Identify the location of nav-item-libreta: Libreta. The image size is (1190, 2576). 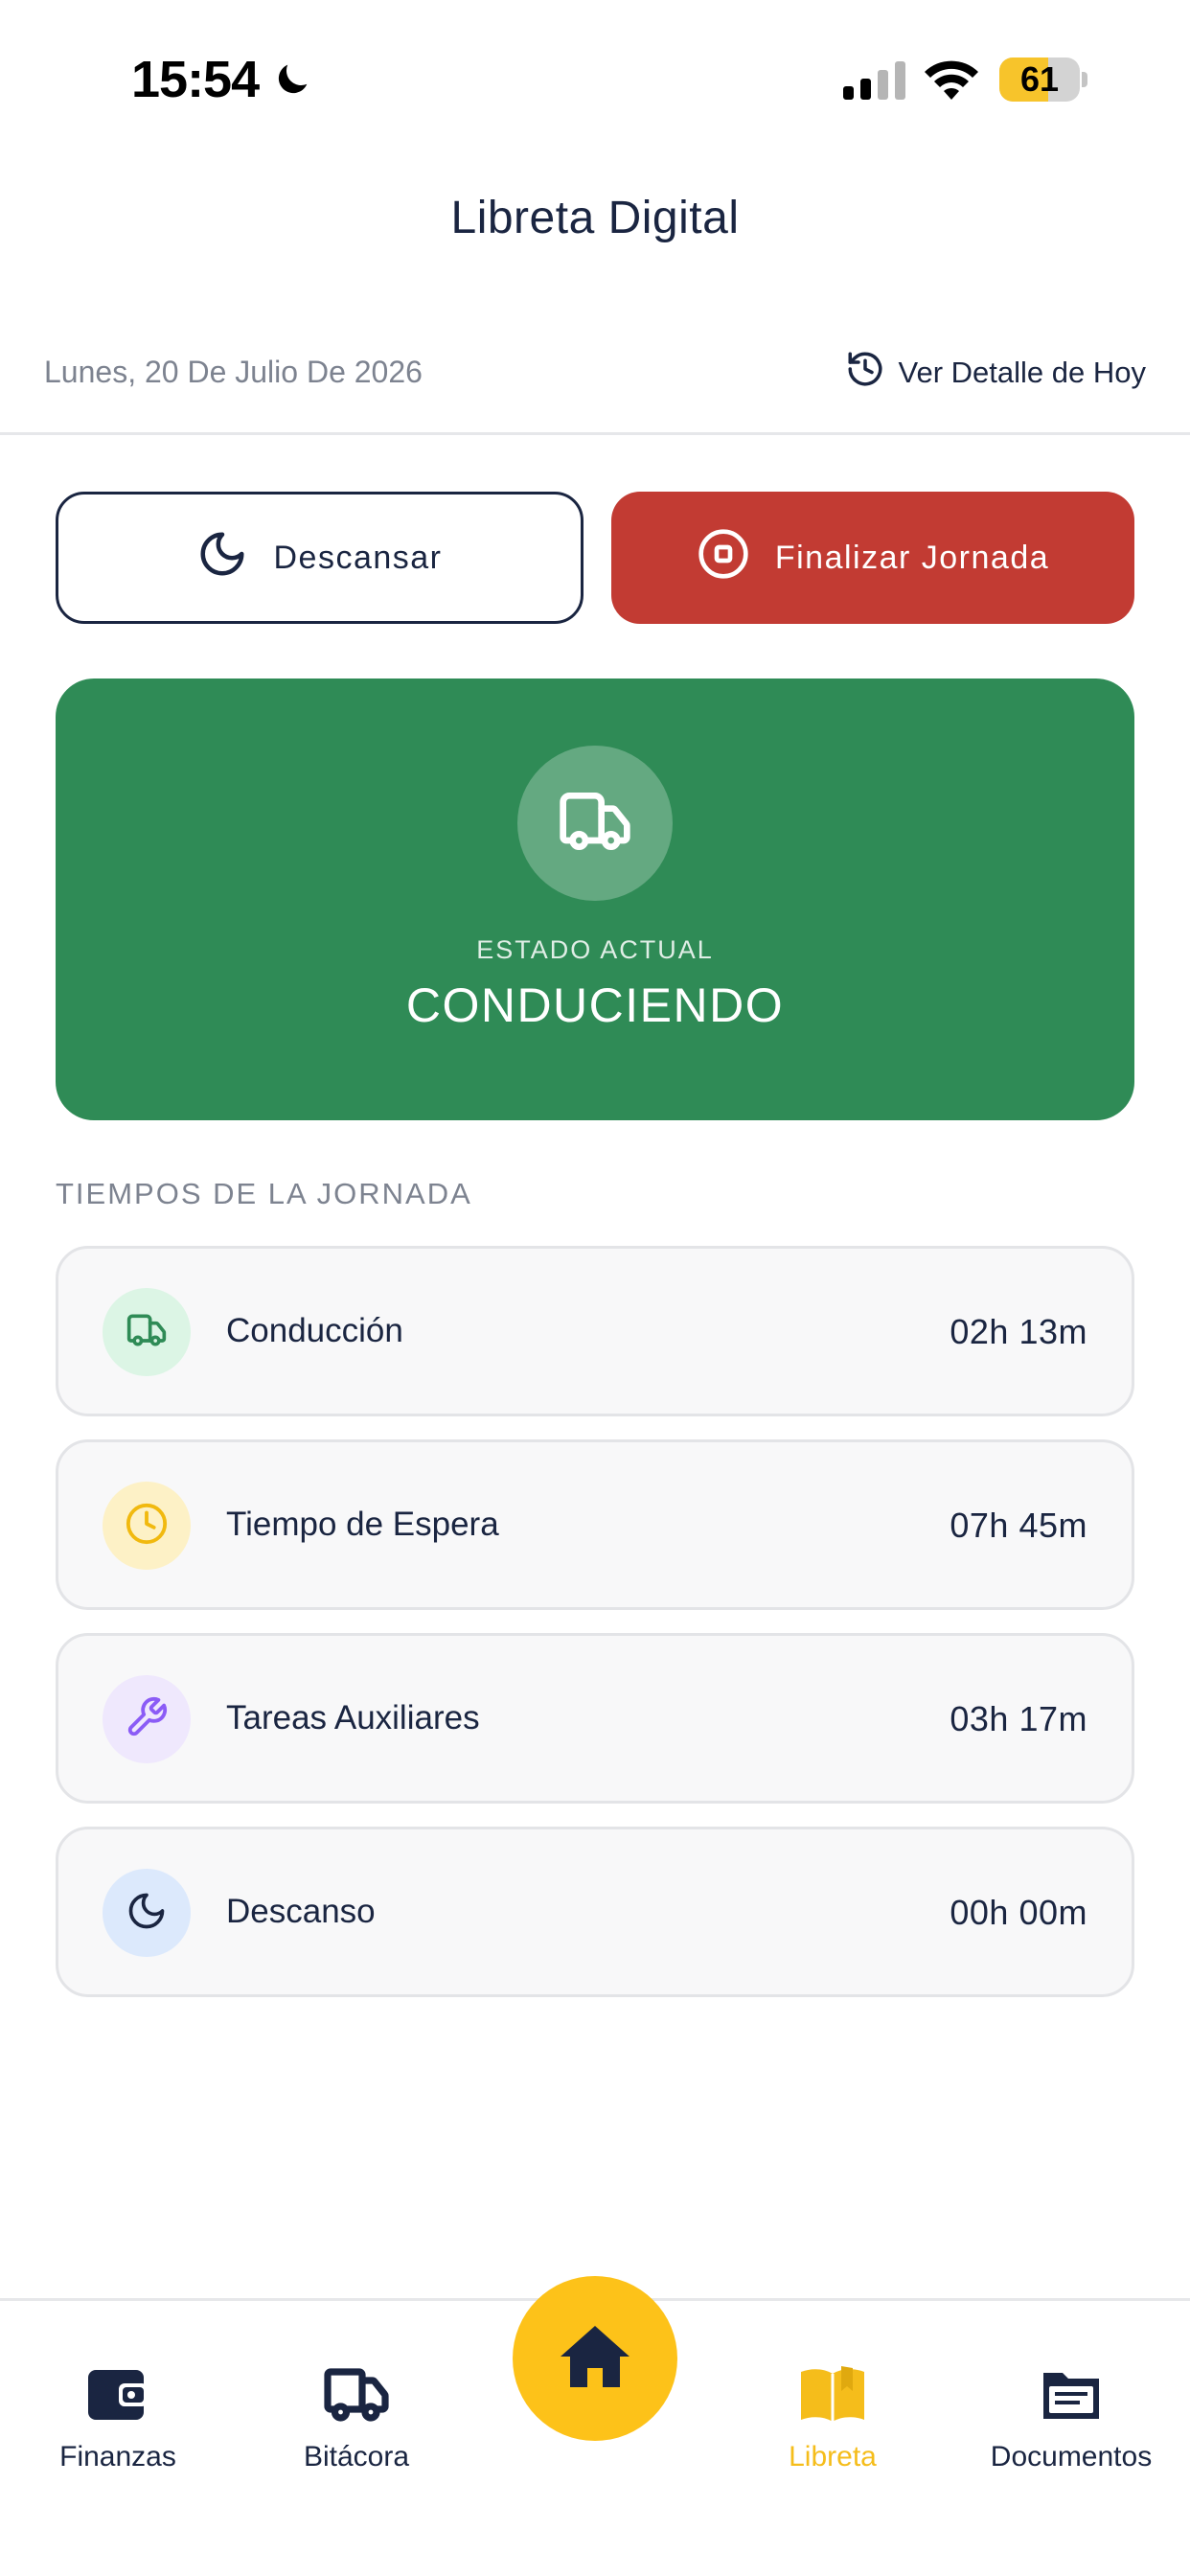
(833, 2415).